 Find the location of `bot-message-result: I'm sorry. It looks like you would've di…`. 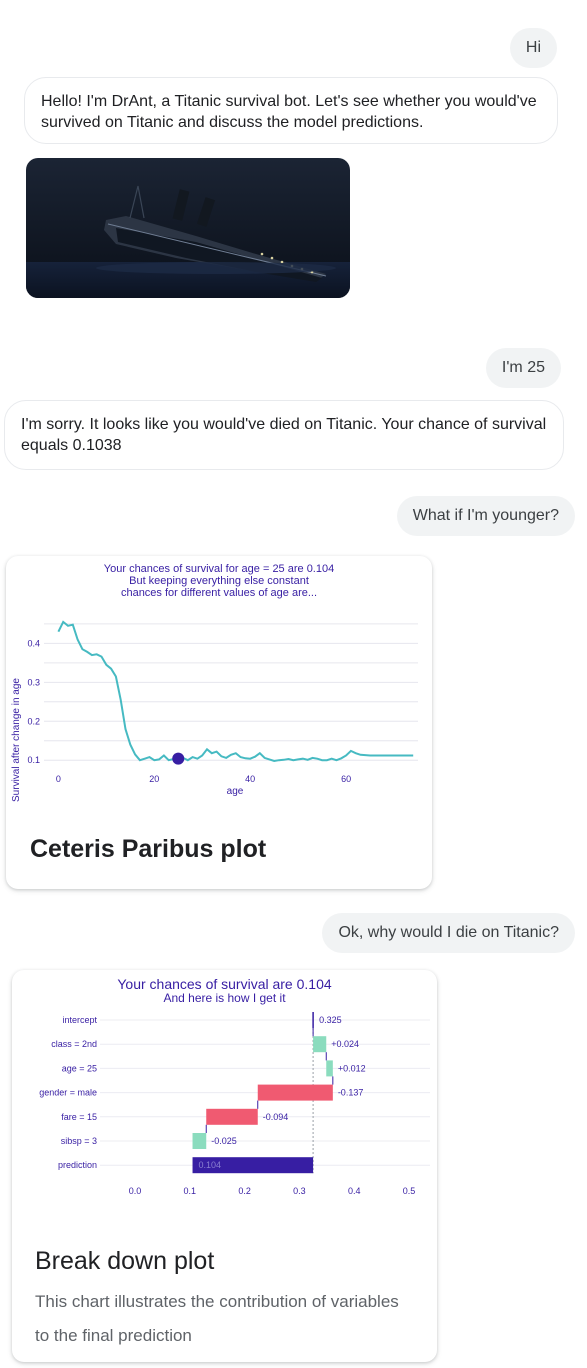

bot-message-result: I'm sorry. It looks like you would've di… is located at coordinates (284, 435).